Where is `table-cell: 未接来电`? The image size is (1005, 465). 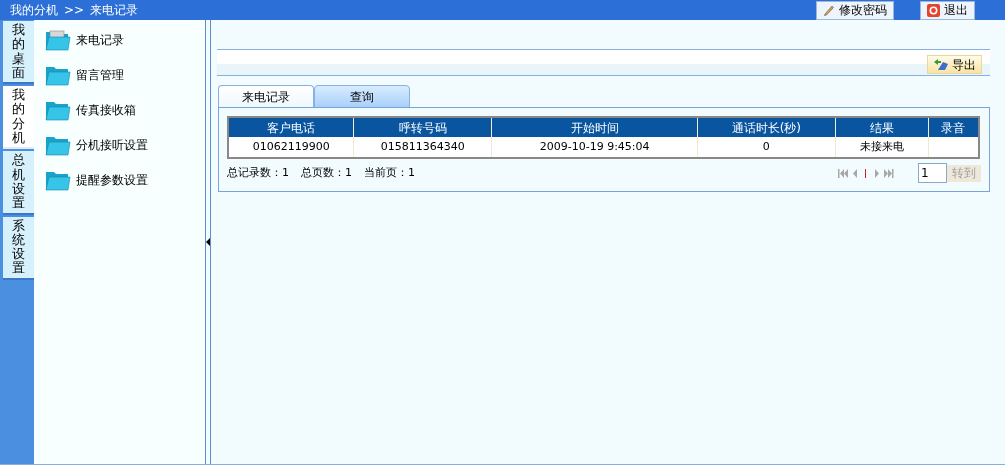
table-cell: 未接来电 is located at coordinates (882, 147).